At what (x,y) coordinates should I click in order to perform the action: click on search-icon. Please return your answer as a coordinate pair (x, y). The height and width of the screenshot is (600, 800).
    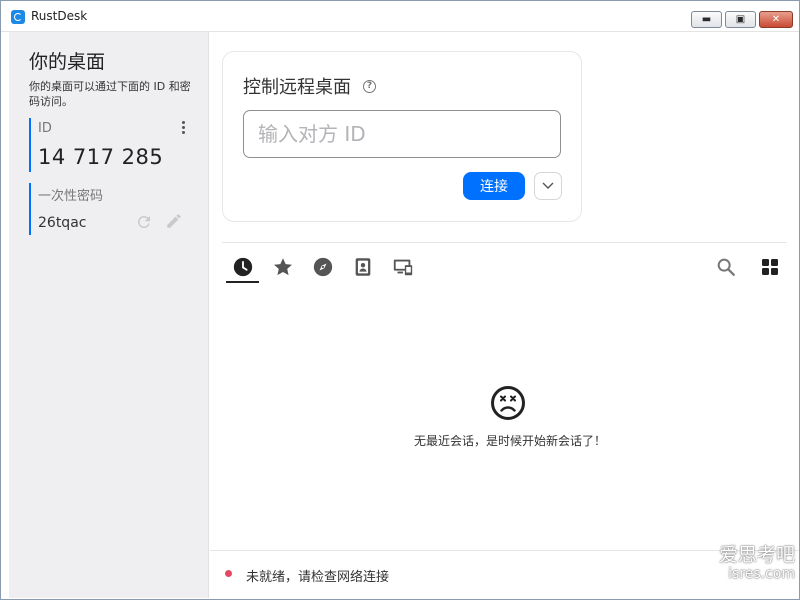
    Looking at the image, I should click on (726, 267).